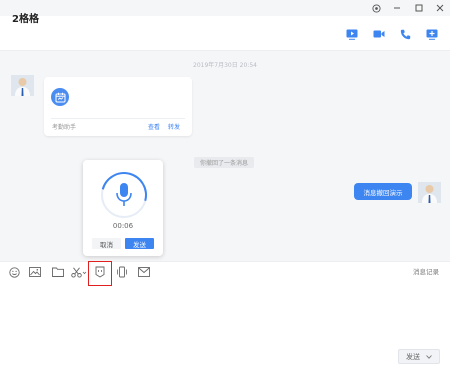 The image size is (450, 373). Describe the element at coordinates (352, 34) in the screenshot. I see `video-play-icon` at that location.